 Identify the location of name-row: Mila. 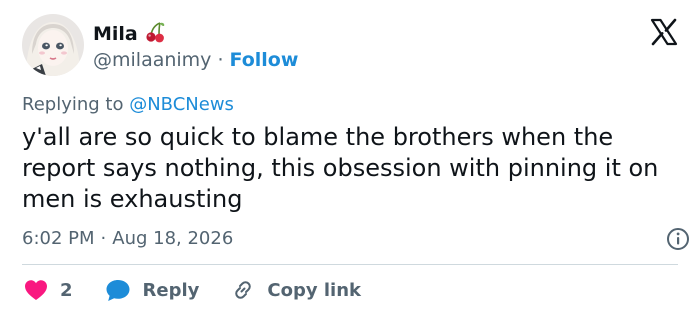
(129, 34).